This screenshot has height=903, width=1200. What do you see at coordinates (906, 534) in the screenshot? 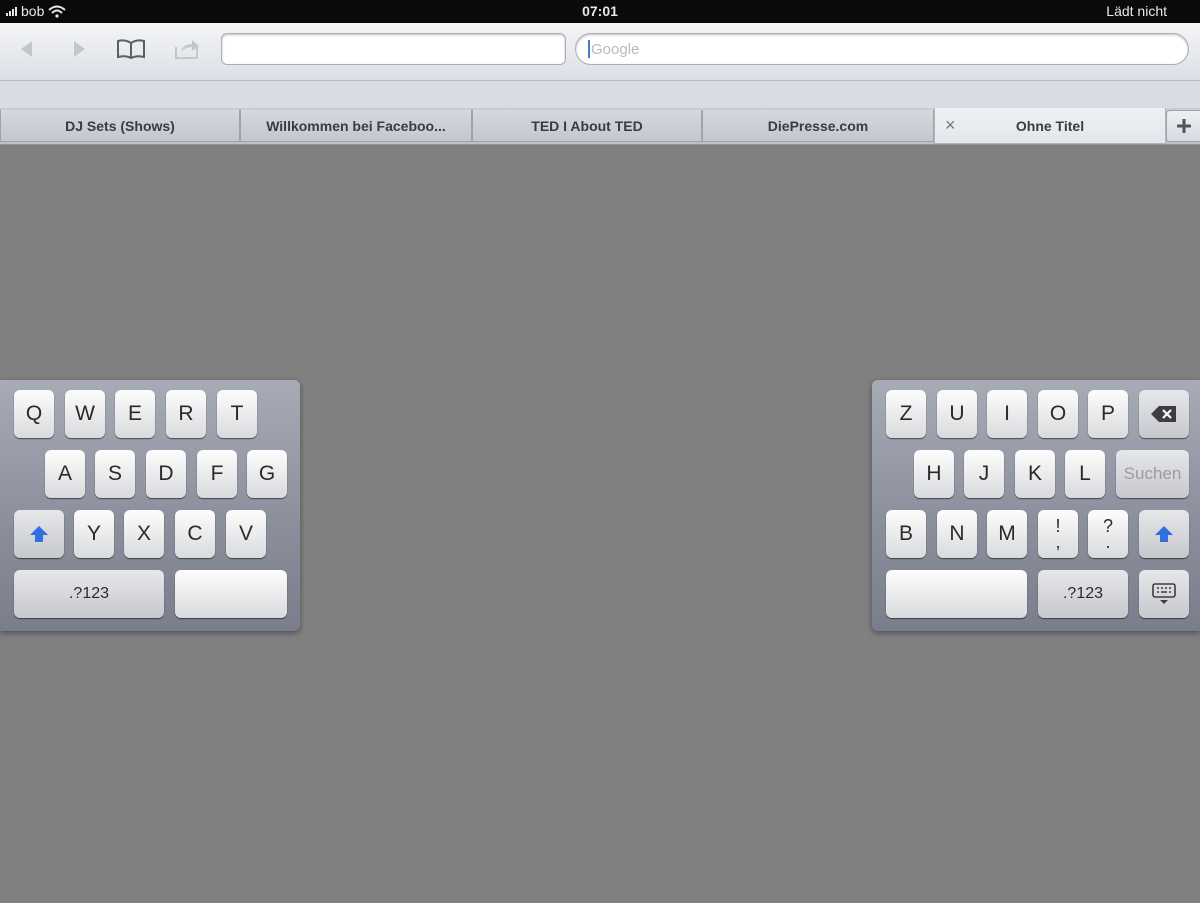
I see `key-b: B` at bounding box center [906, 534].